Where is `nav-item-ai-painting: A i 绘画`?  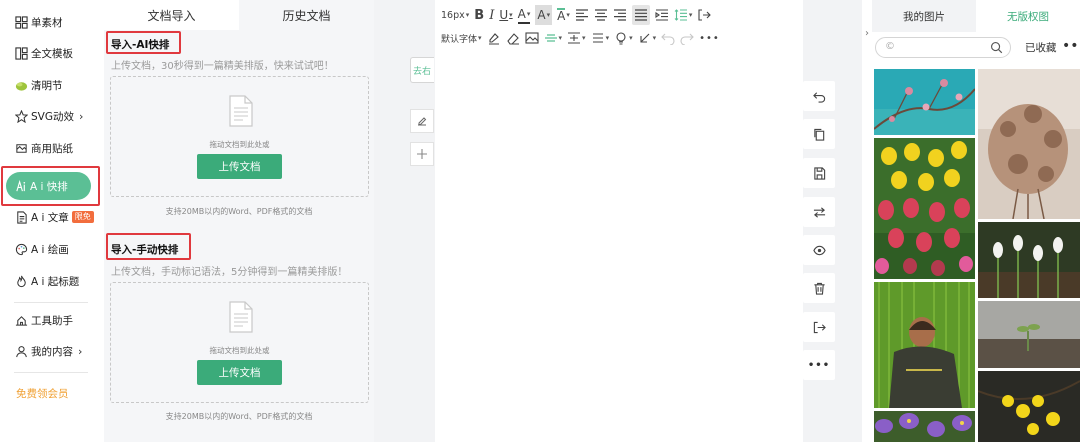
nav-item-ai-painting: A i 绘画 is located at coordinates (41, 249).